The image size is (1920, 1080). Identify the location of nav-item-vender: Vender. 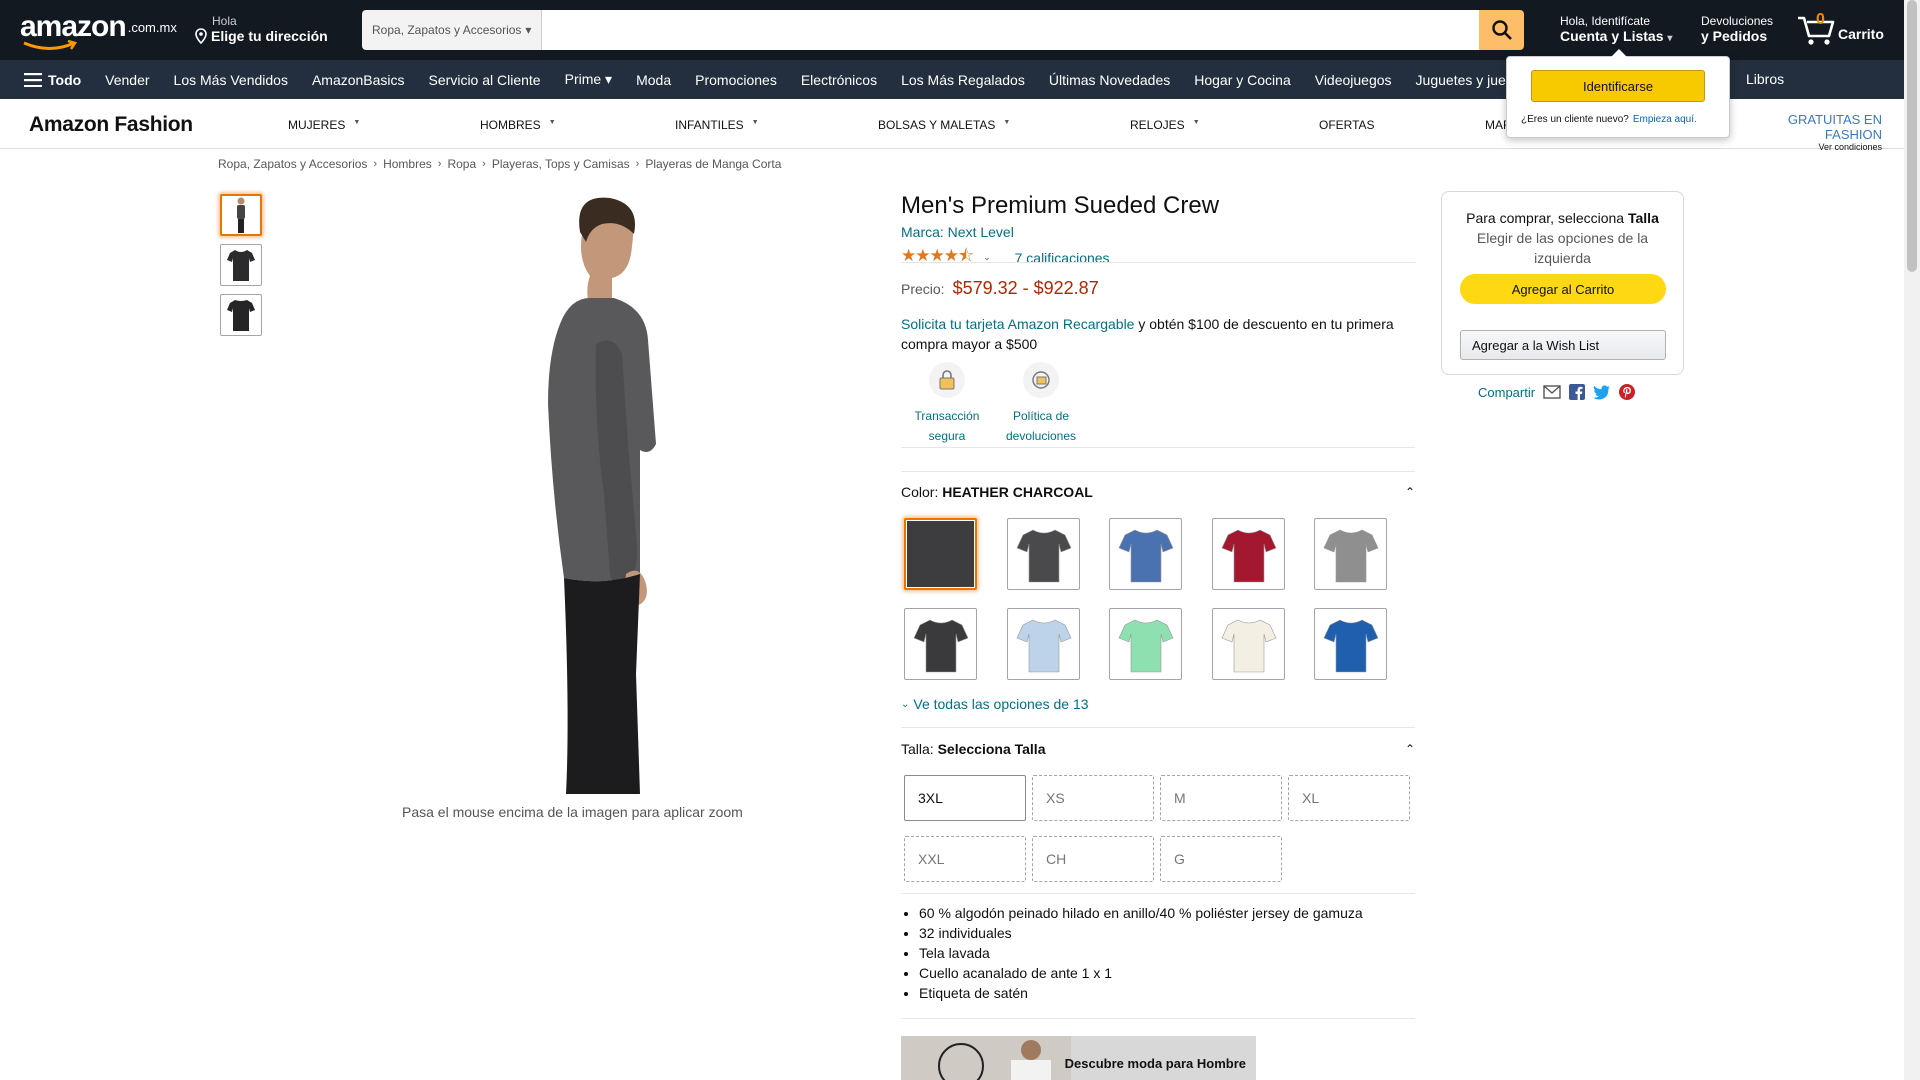
(127, 80).